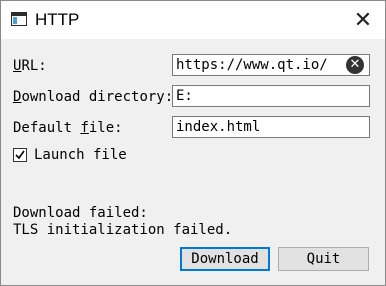  I want to click on quit-button: Quit, so click(323, 259).